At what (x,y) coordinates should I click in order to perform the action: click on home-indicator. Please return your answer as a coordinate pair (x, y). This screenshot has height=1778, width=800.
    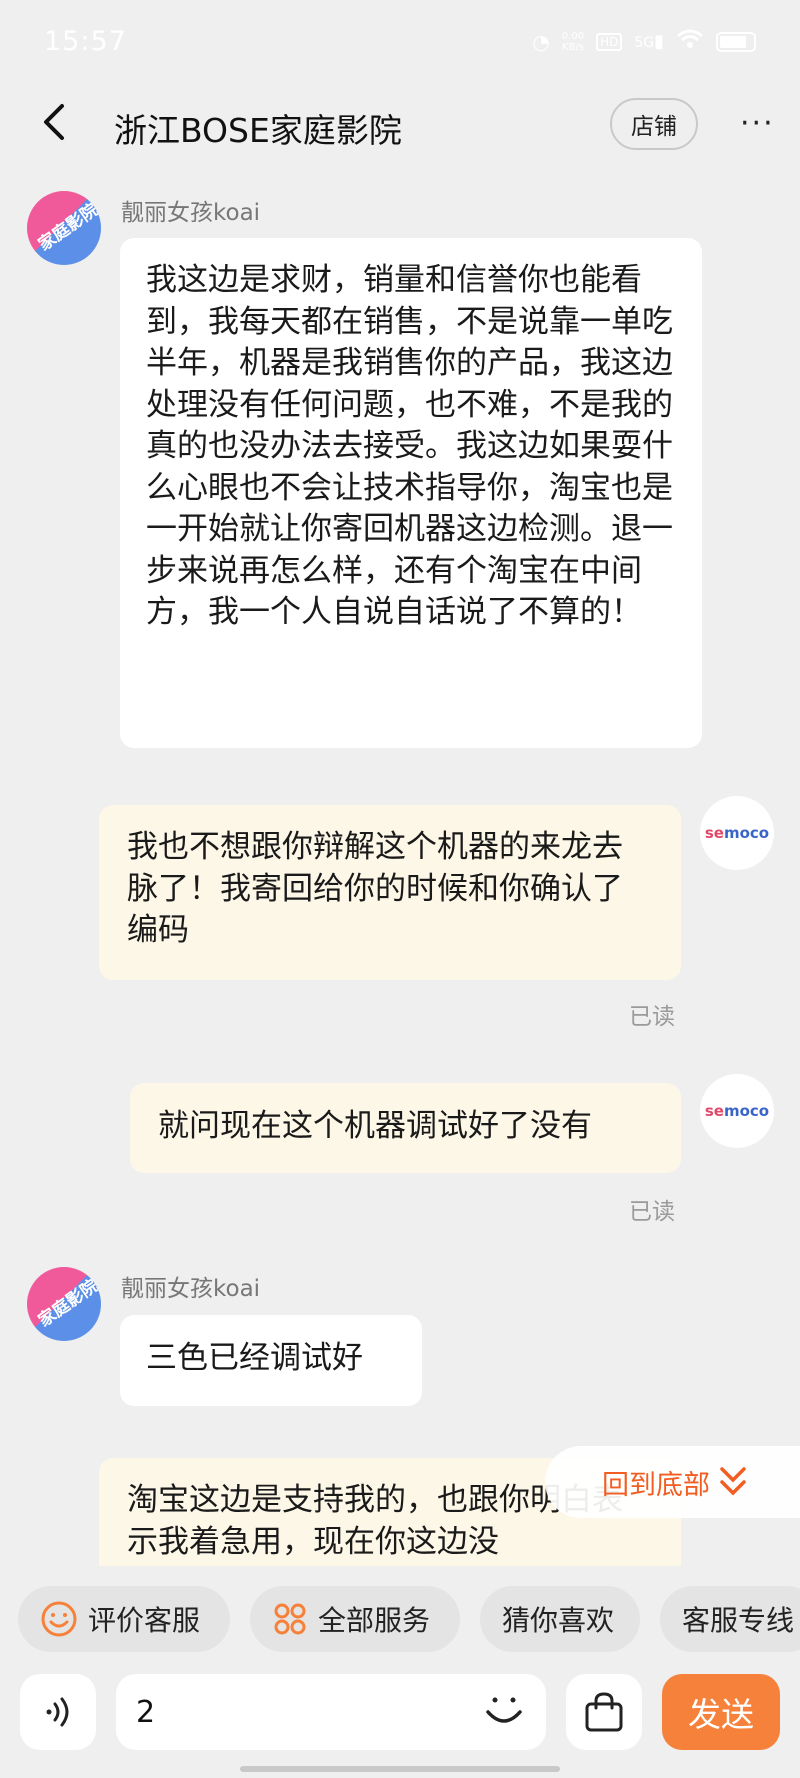
    Looking at the image, I should click on (400, 1769).